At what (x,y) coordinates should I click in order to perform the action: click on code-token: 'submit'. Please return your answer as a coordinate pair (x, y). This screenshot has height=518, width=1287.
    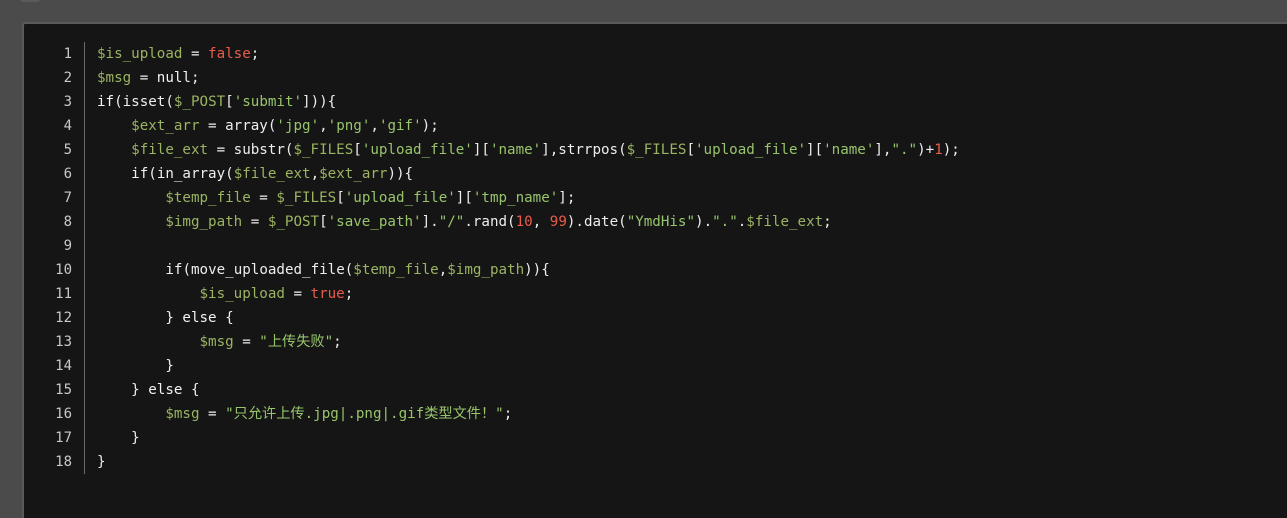
    Looking at the image, I should click on (268, 102).